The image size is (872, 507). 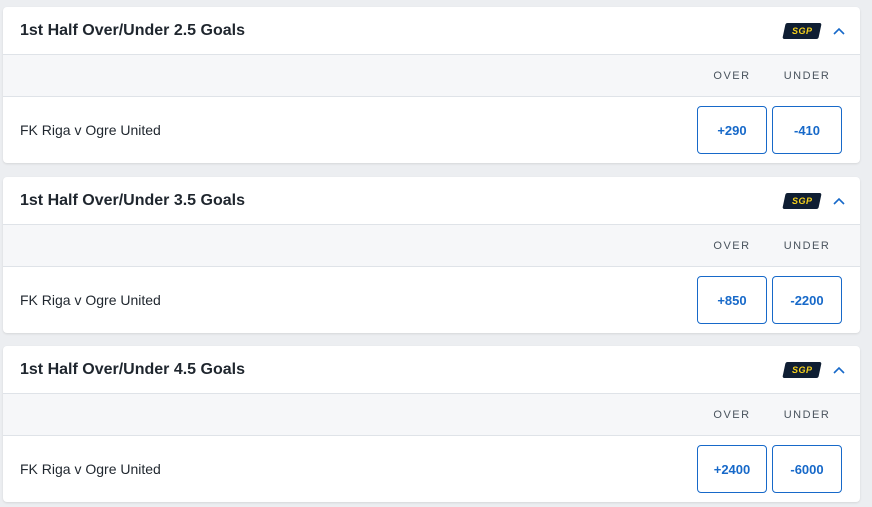 What do you see at coordinates (431, 31) in the screenshot?
I see `market-header: 1st Half Over/Under 2.5 Goals SGP` at bounding box center [431, 31].